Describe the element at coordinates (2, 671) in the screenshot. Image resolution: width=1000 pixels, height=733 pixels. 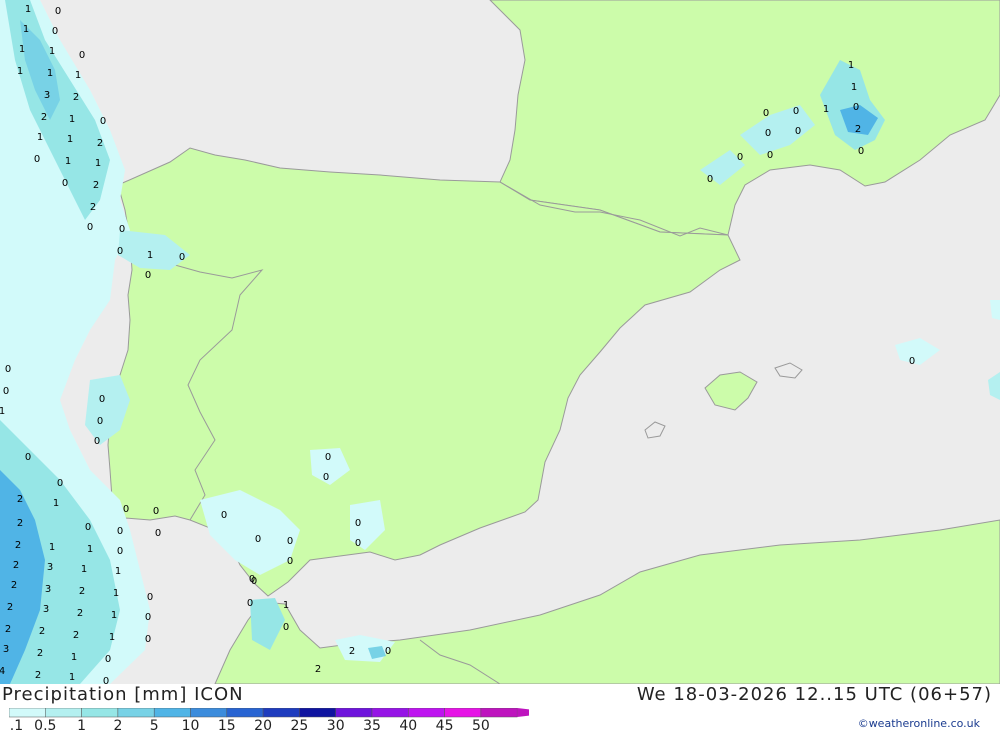
I see `precip-value-label: 4` at that location.